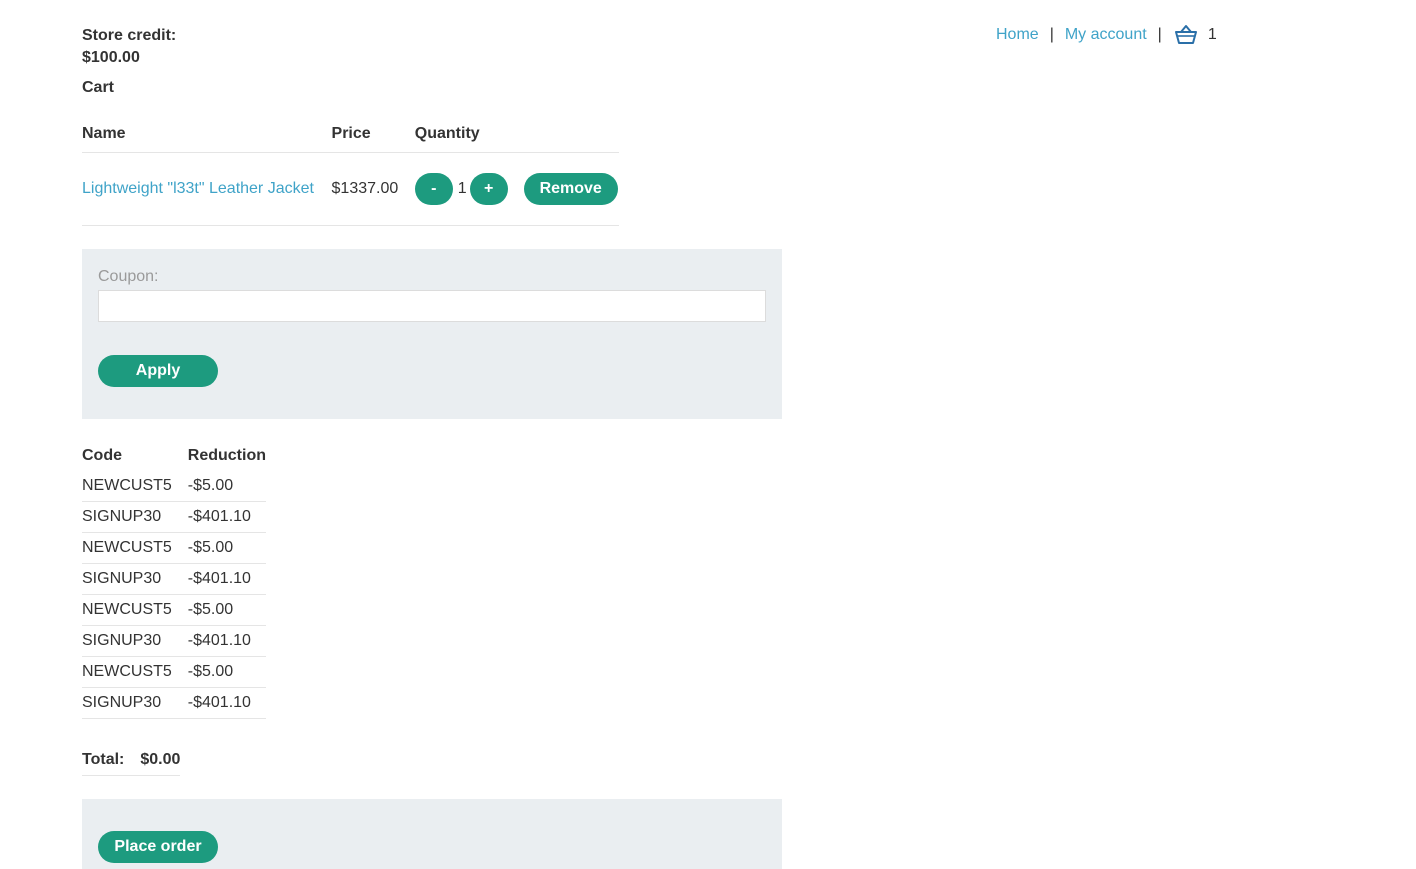 The image size is (1416, 869). Describe the element at coordinates (433, 189) in the screenshot. I see `decrease-quantity-button: -` at that location.